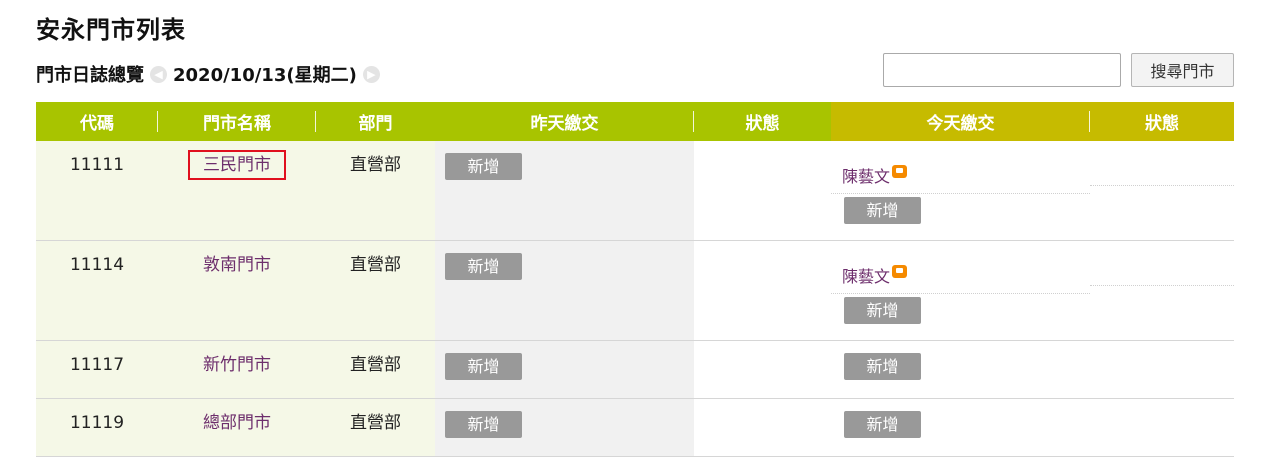 Image resolution: width=1268 pixels, height=457 pixels. I want to click on search-button: 搜尋門市, so click(1182, 70).